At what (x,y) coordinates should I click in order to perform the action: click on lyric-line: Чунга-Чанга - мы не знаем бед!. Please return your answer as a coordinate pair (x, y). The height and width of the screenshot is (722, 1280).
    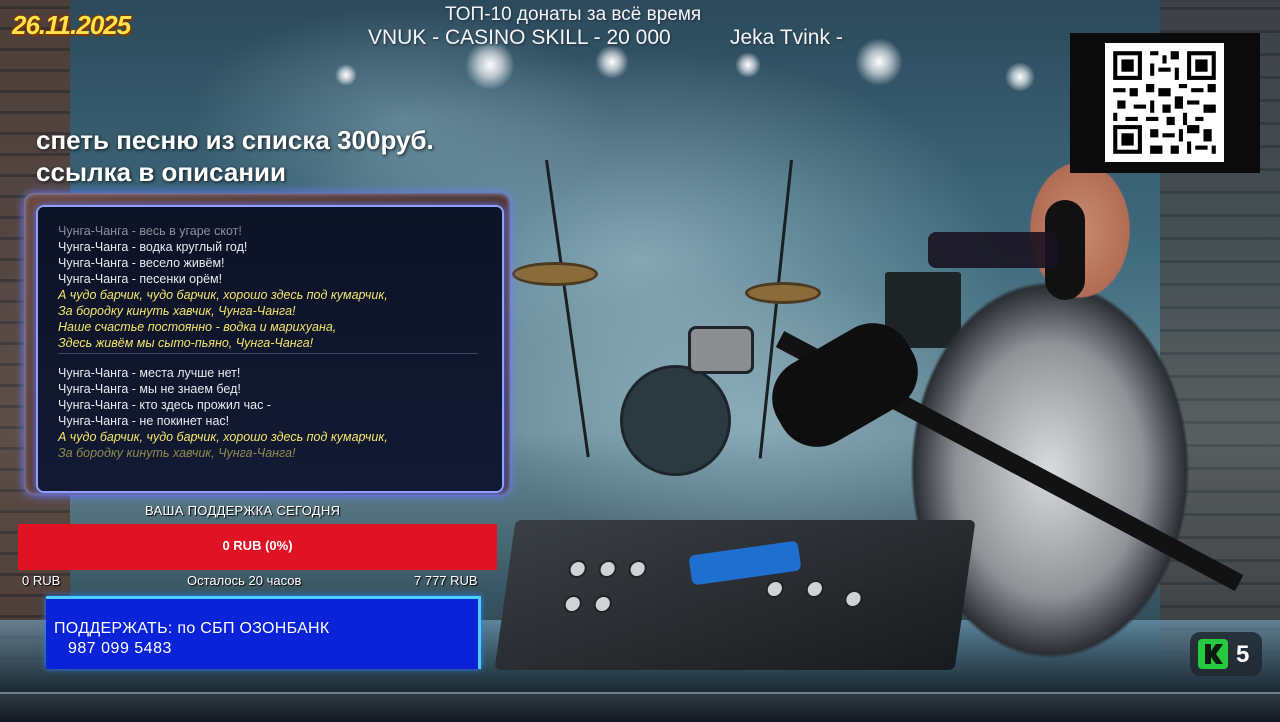
    Looking at the image, I should click on (149, 389).